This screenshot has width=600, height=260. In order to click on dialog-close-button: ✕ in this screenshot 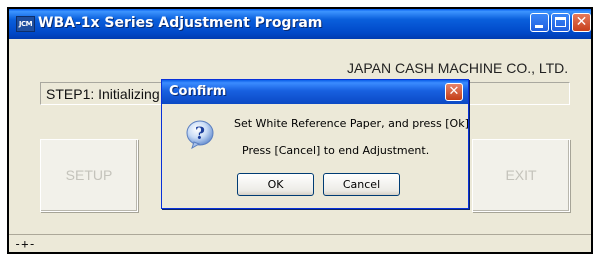, I will do `click(454, 92)`.